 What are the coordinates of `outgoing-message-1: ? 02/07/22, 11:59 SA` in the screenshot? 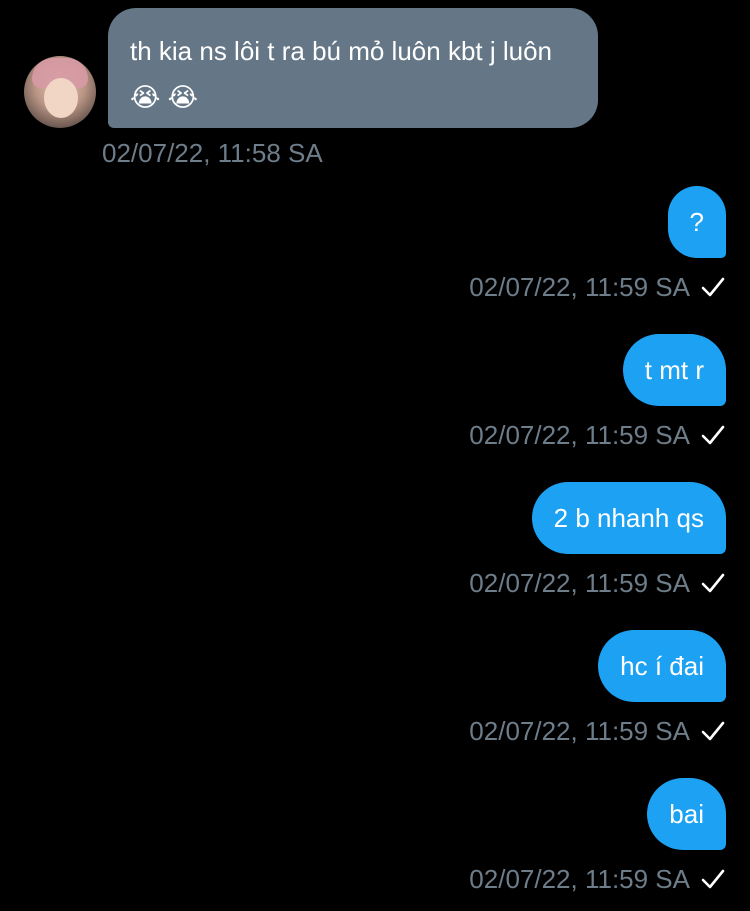 It's located at (597, 245).